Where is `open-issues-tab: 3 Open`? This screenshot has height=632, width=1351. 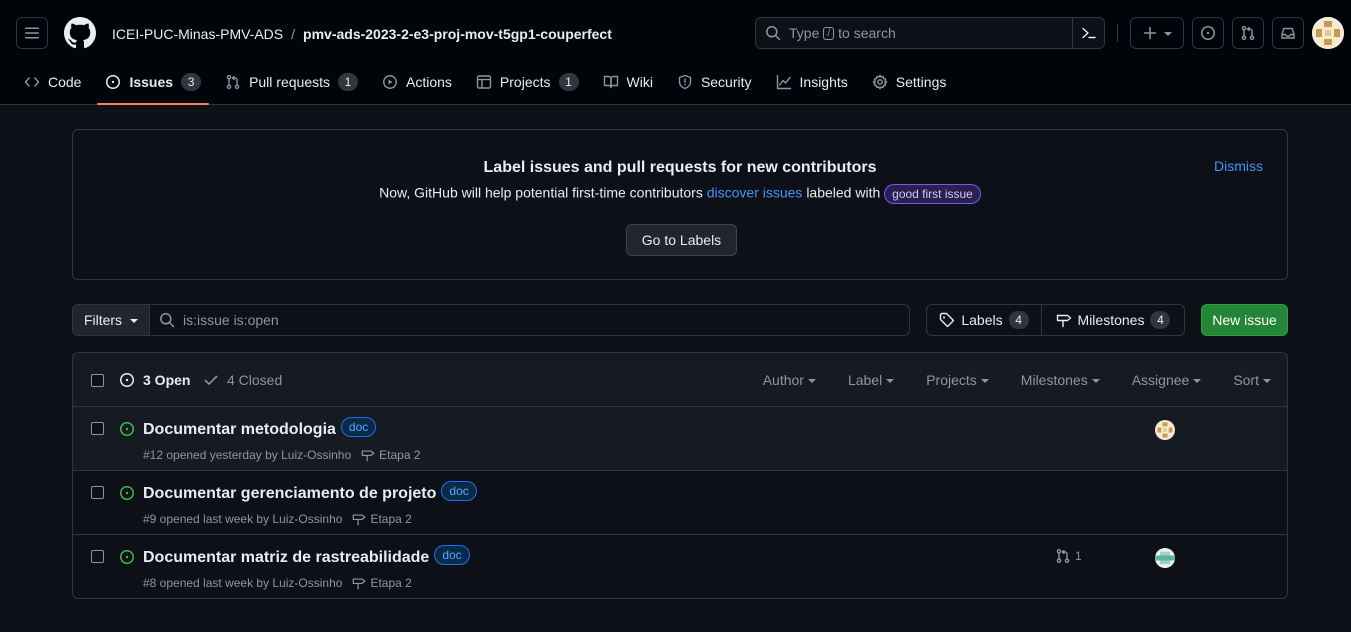 open-issues-tab: 3 Open is located at coordinates (154, 380).